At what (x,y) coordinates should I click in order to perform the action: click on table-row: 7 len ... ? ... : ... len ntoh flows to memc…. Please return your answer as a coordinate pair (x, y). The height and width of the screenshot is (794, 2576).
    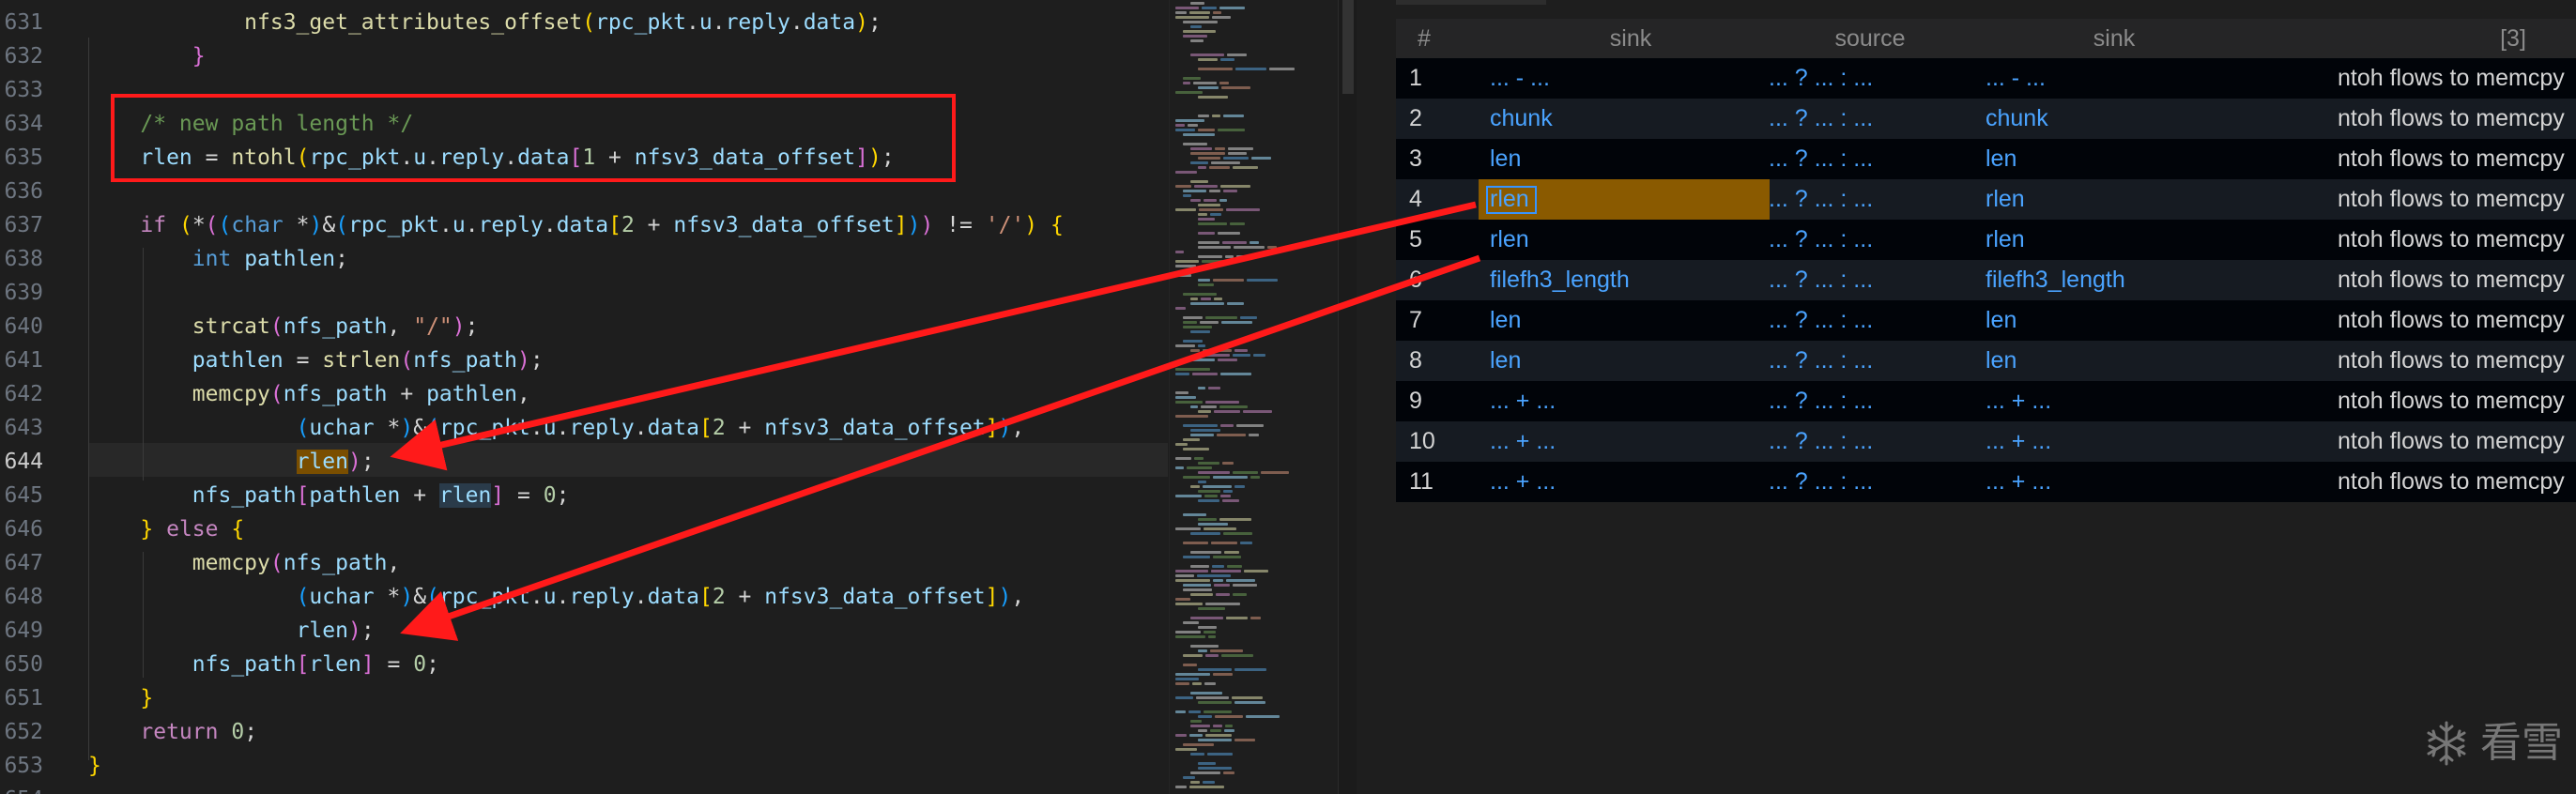
    Looking at the image, I should click on (1986, 320).